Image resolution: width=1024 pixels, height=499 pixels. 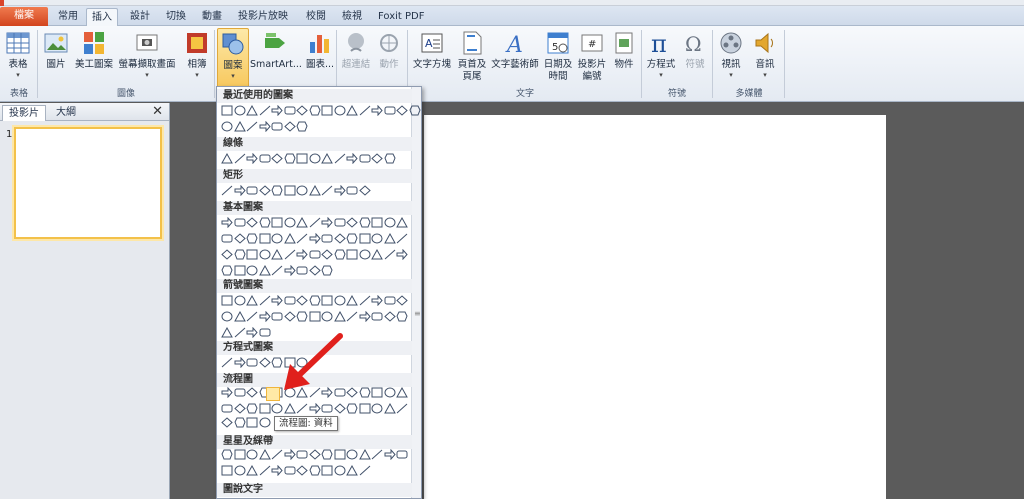 I want to click on tab-animations: 動畫, so click(x=212, y=17).